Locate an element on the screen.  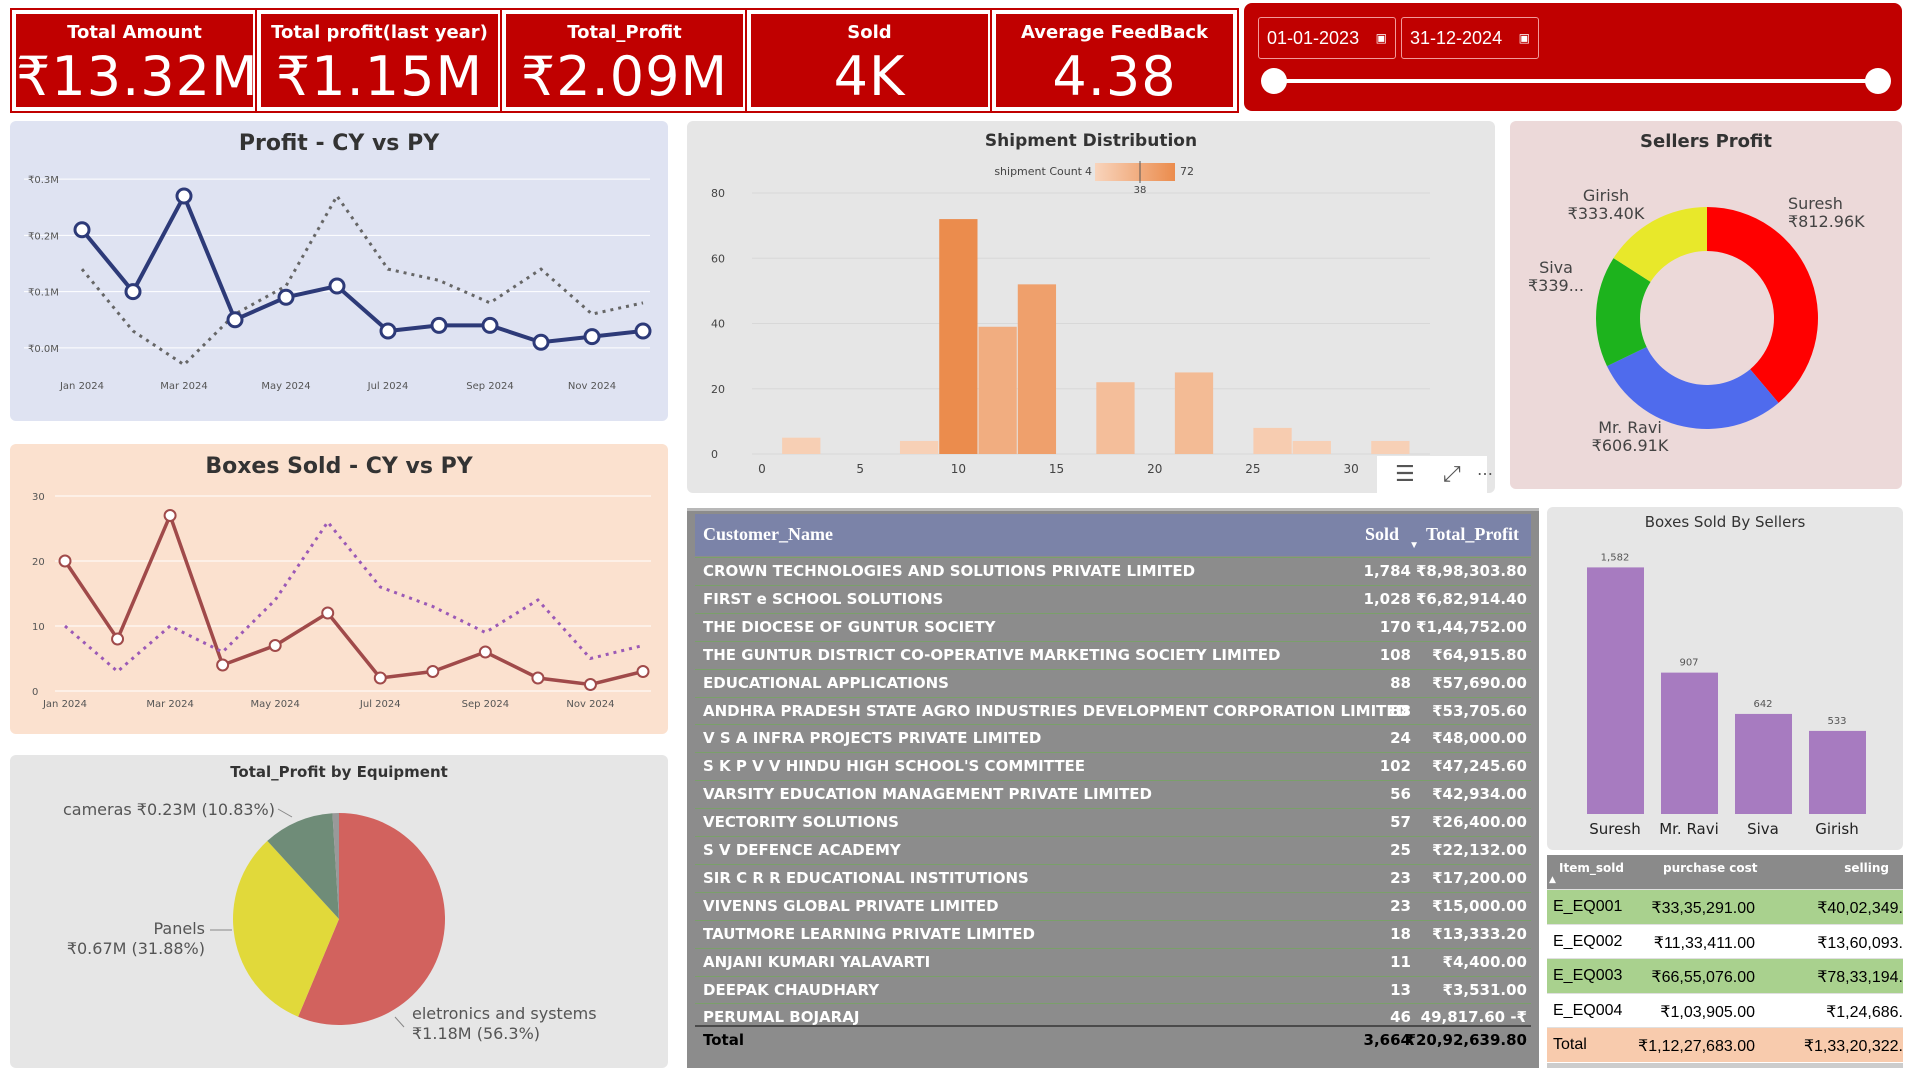
kpi-card-total-amount: Total Amount ₹13.32M is located at coordinates (134, 60).